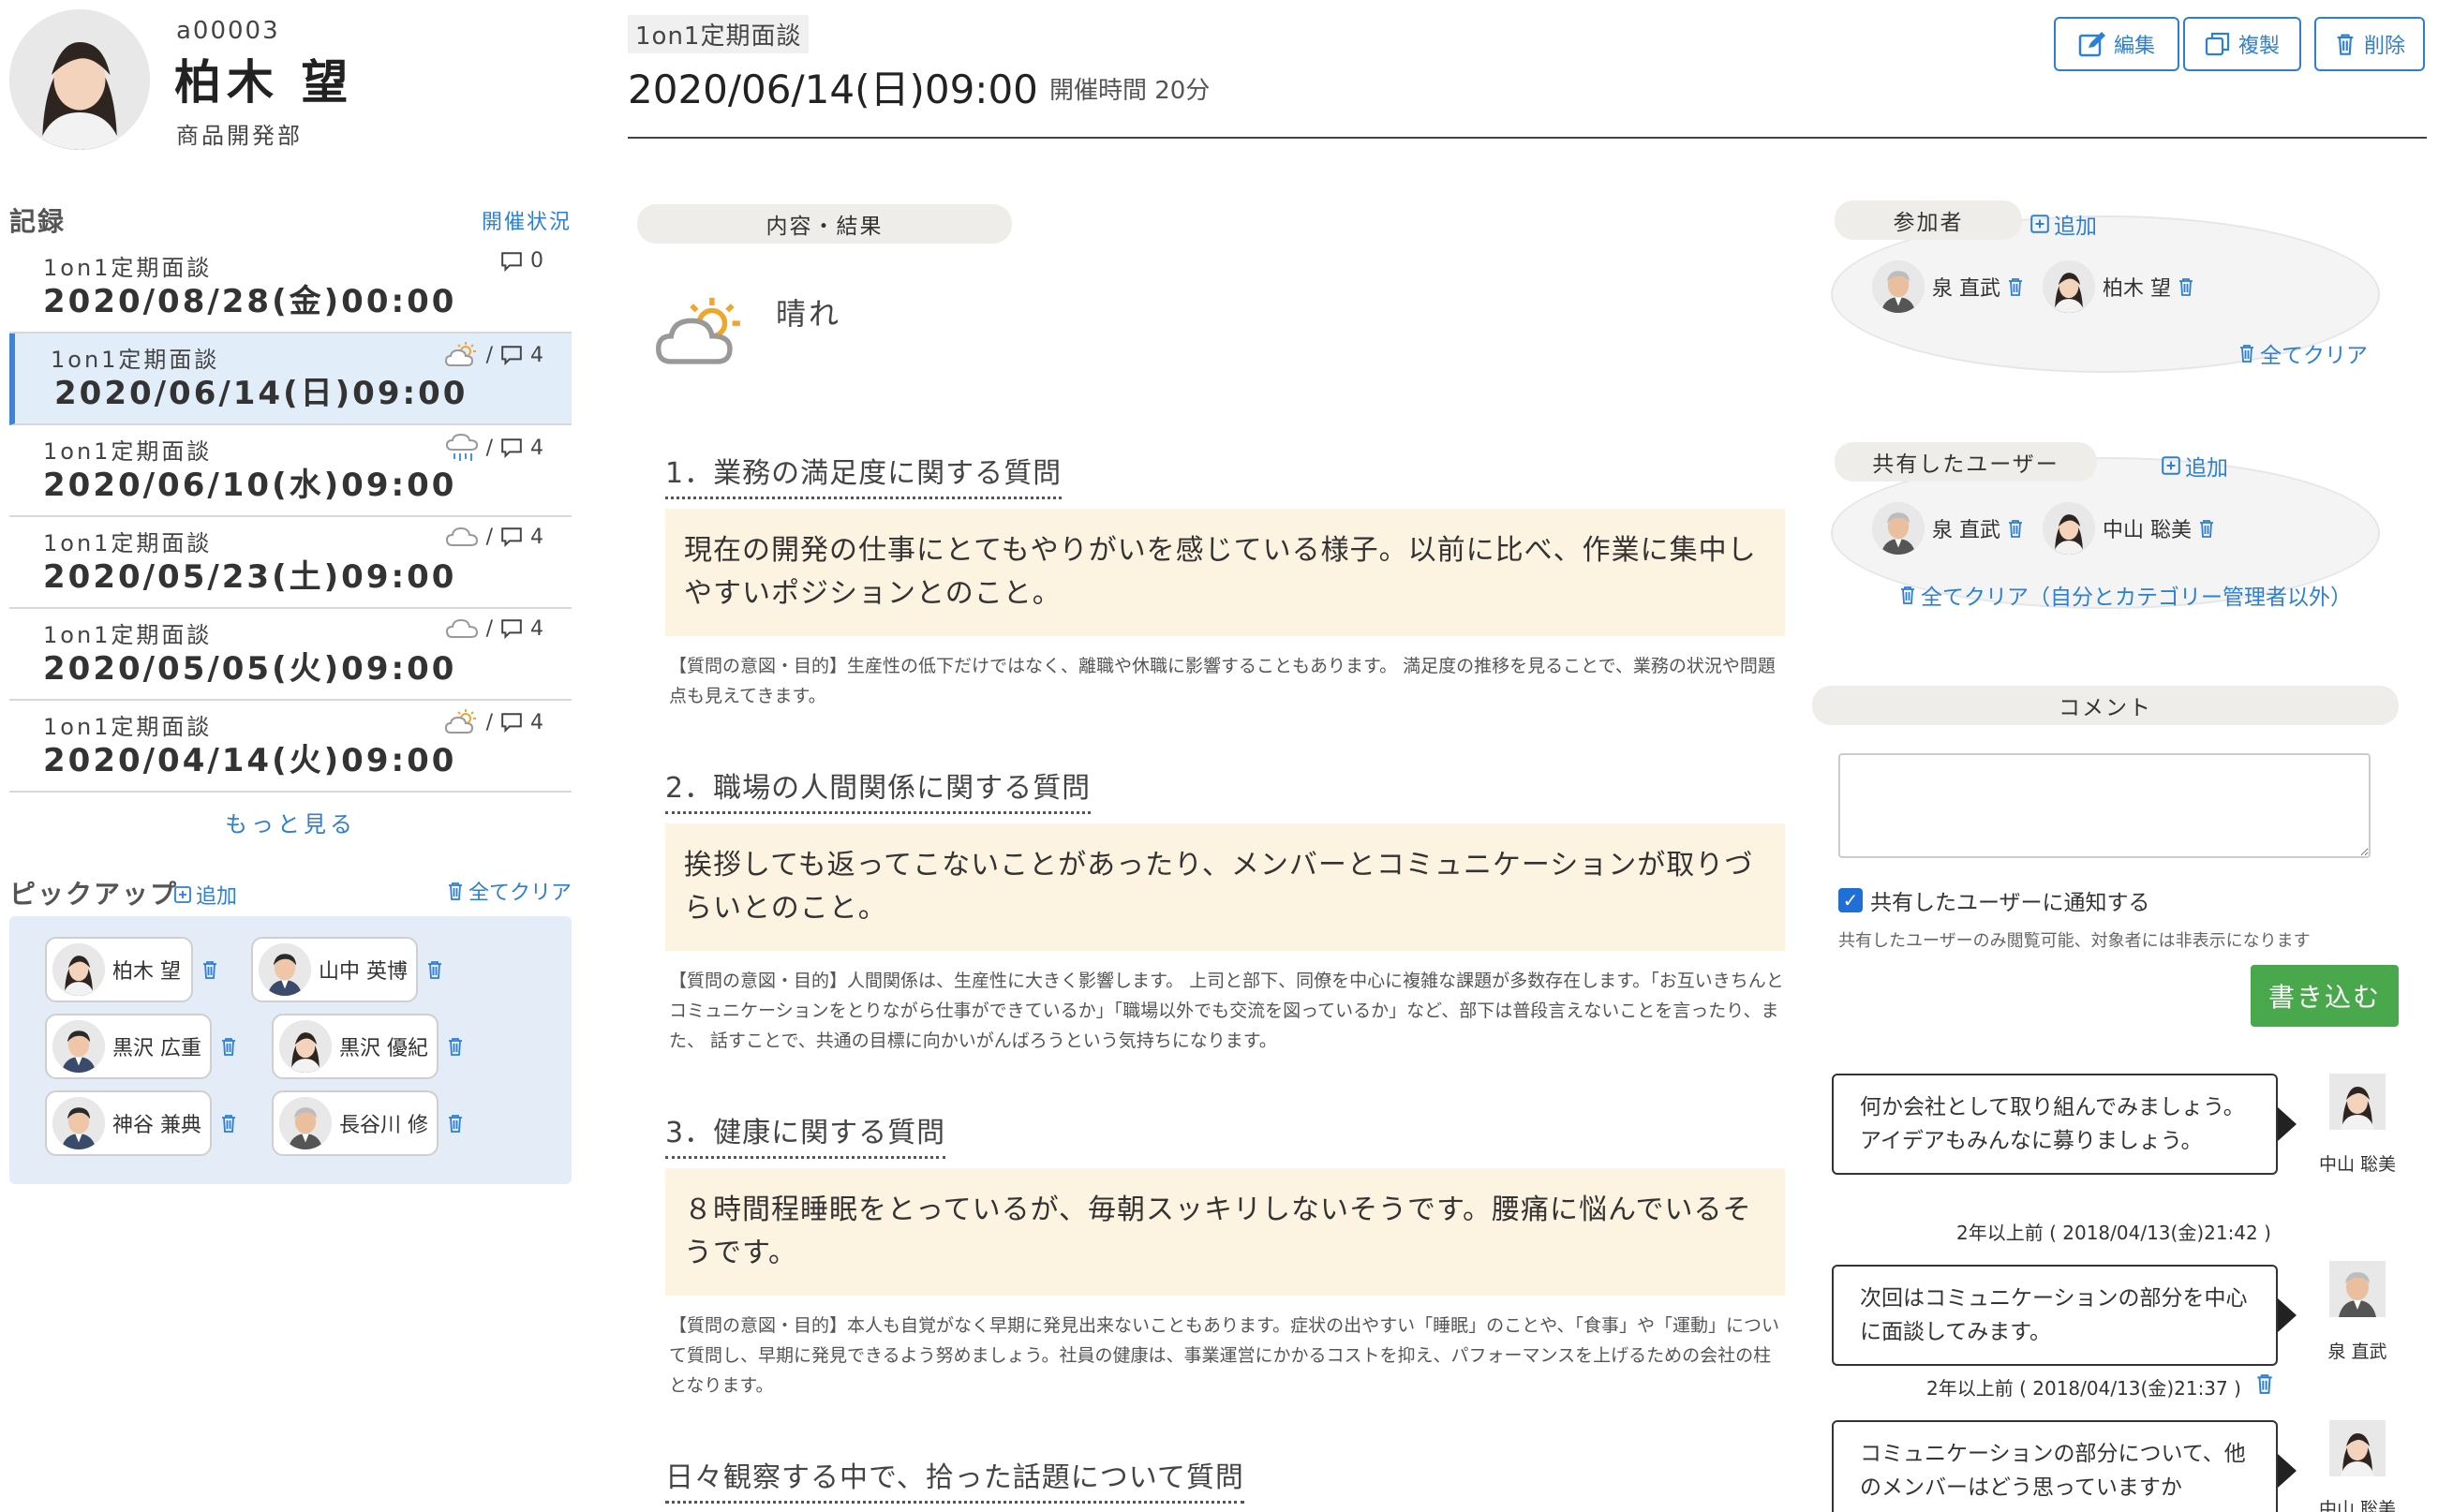  Describe the element at coordinates (1527, 138) in the screenshot. I see `header-divider` at that location.